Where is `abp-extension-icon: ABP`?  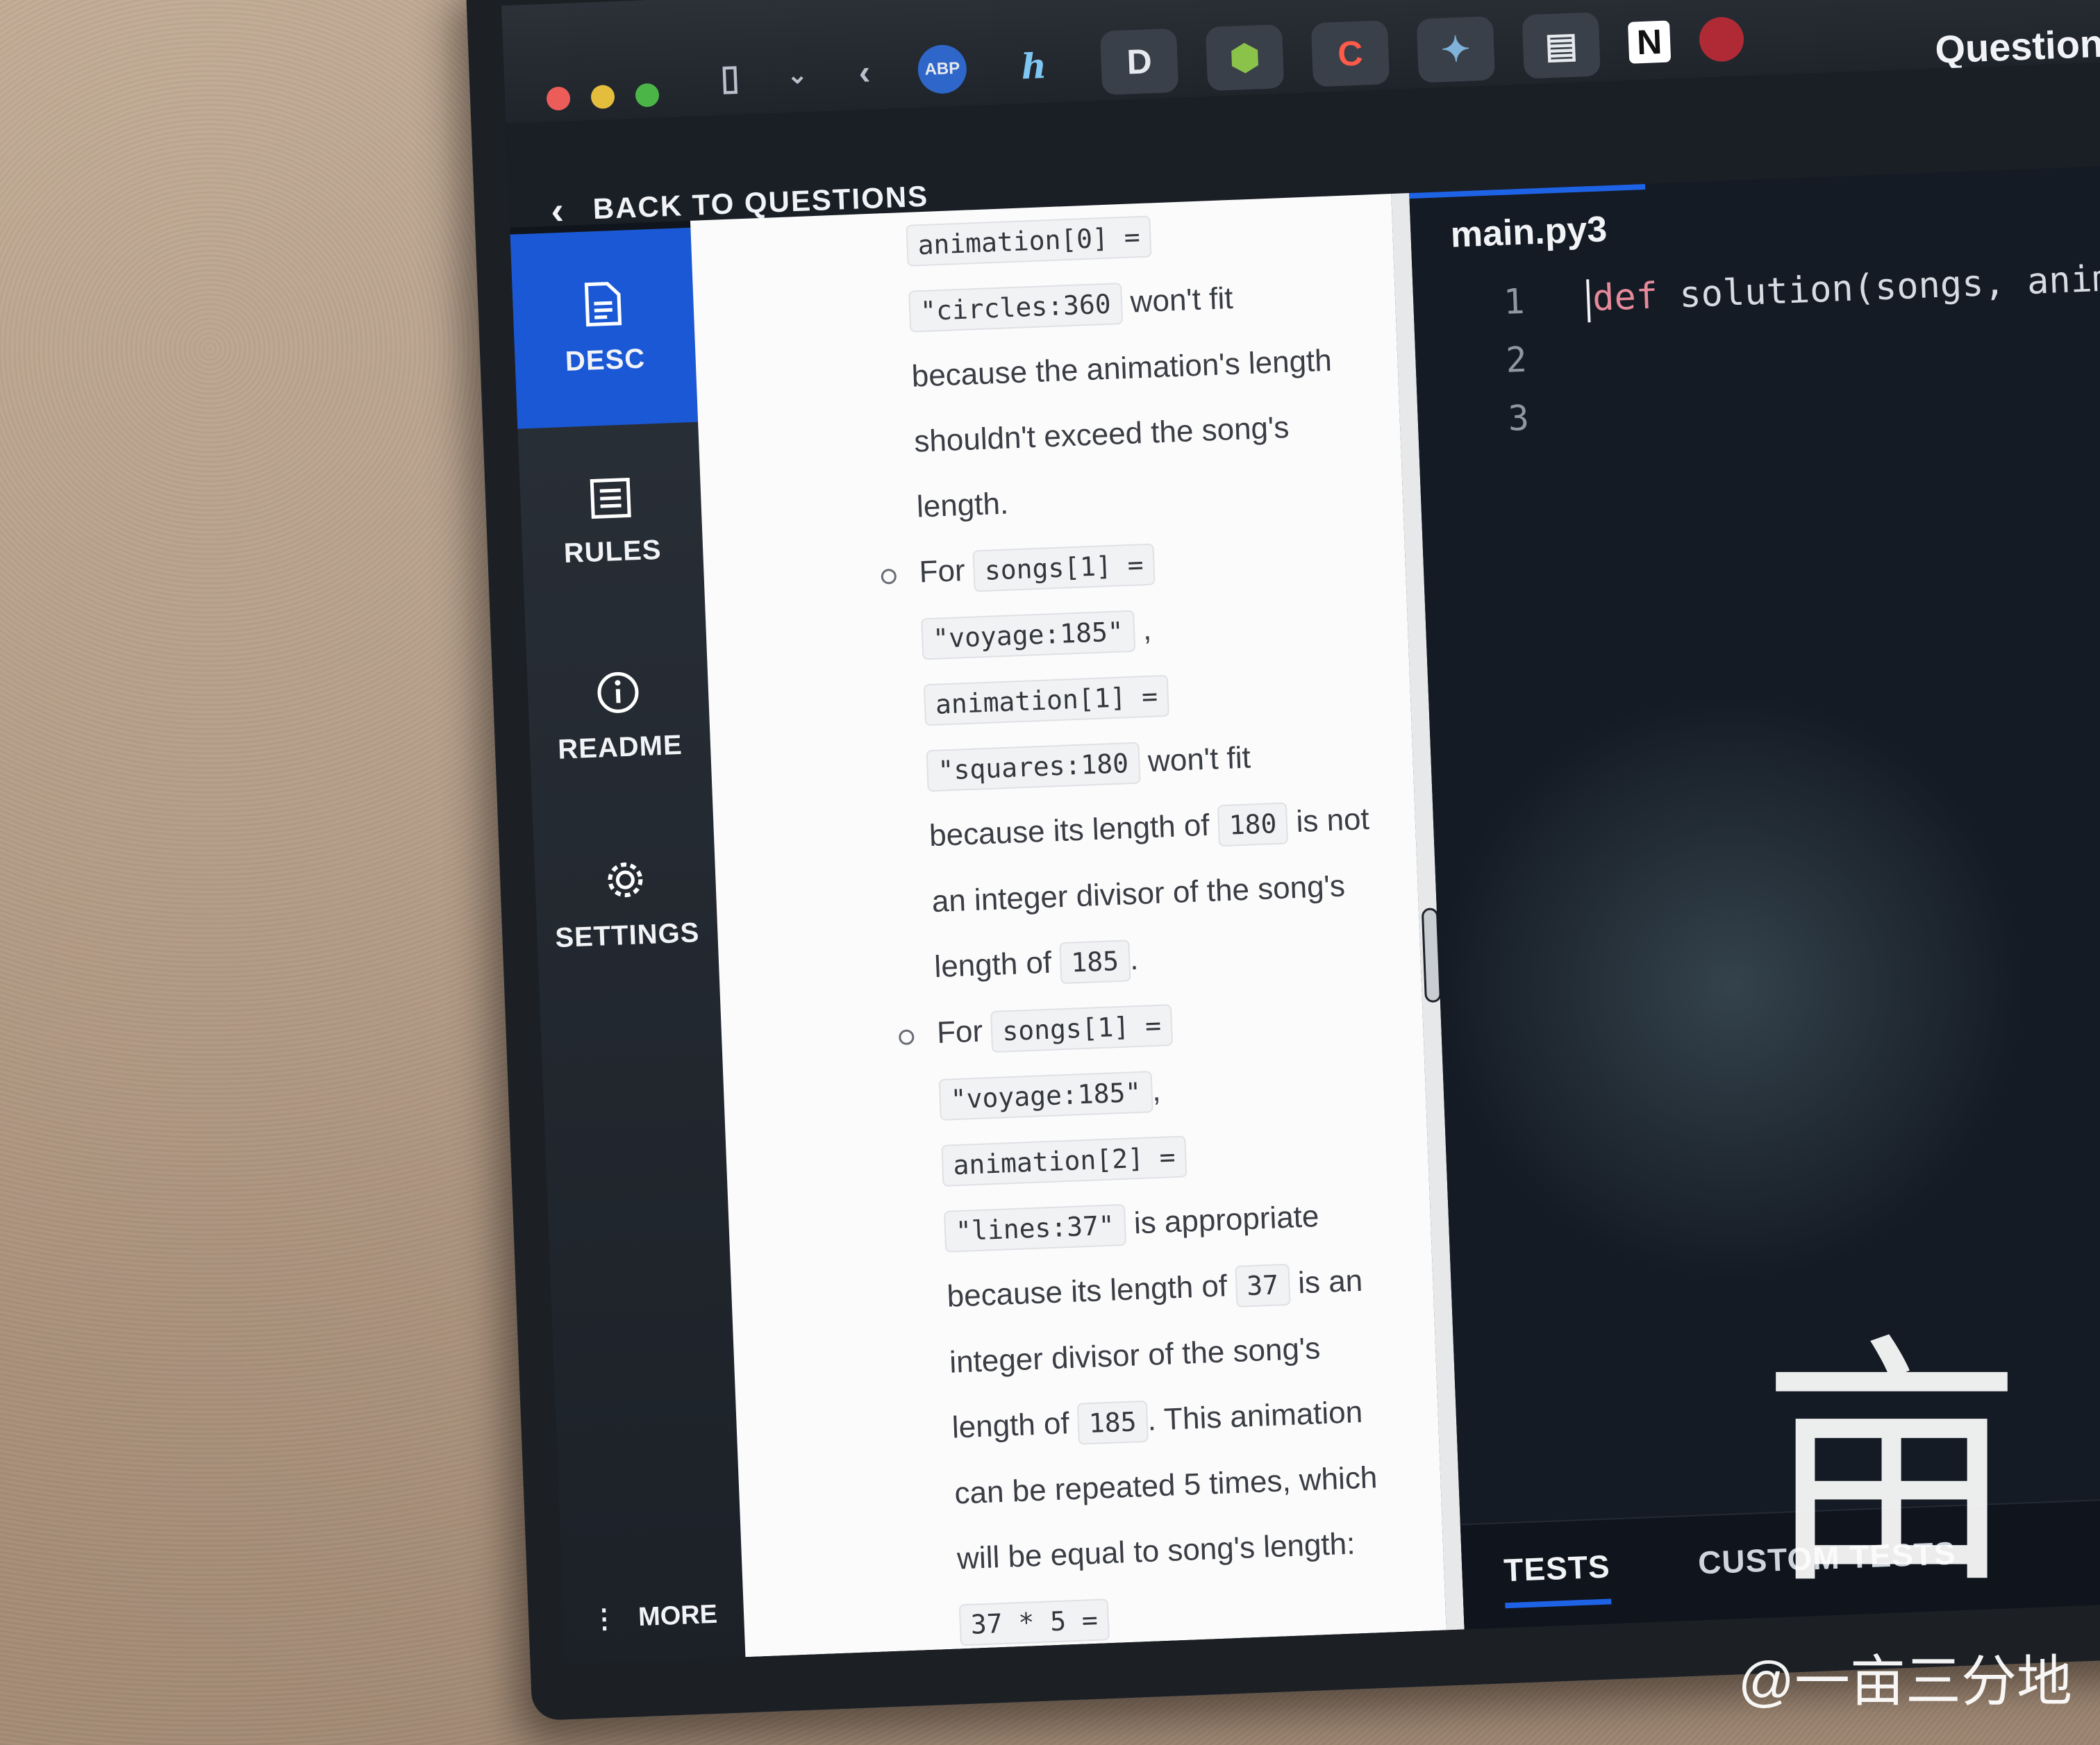 abp-extension-icon: ABP is located at coordinates (942, 70).